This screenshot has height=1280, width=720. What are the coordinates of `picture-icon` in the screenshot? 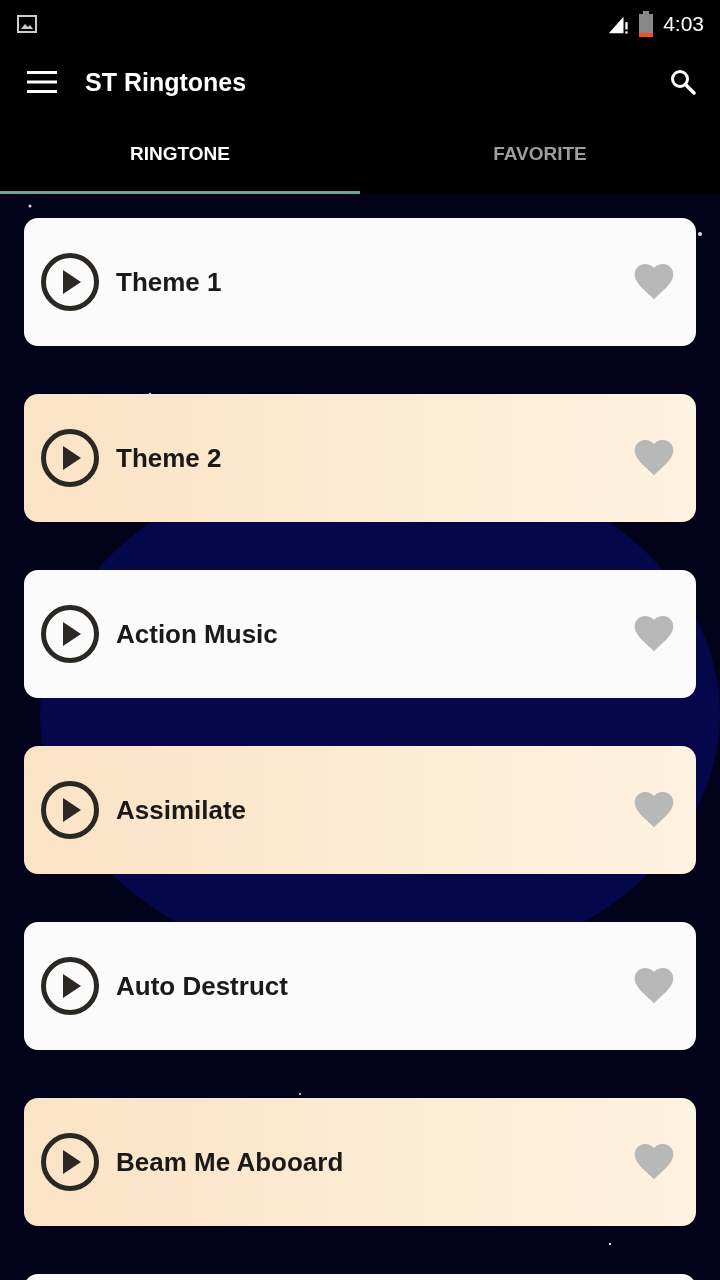 It's located at (27, 24).